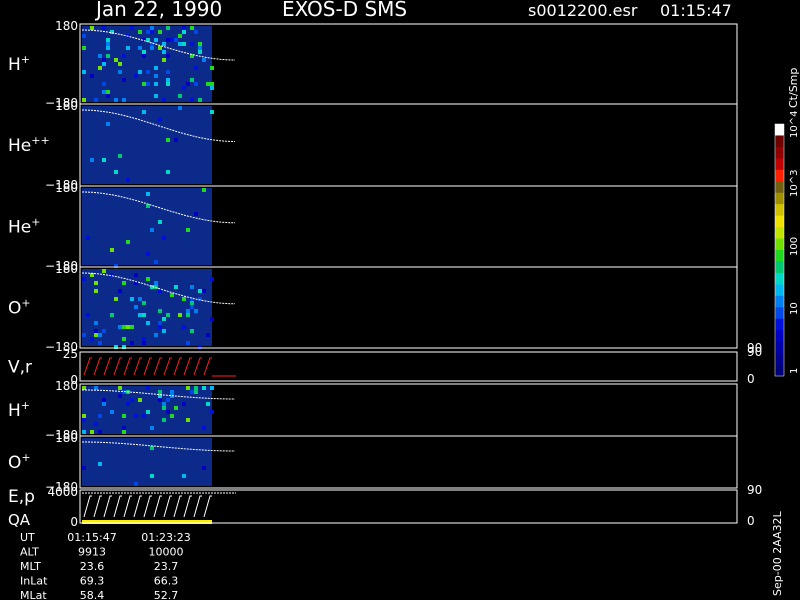 This screenshot has height=600, width=800. What do you see at coordinates (787, 222) in the screenshot?
I see `color-scale-bar: 1 10 100 10^3 10^4 Ct/Smp` at bounding box center [787, 222].